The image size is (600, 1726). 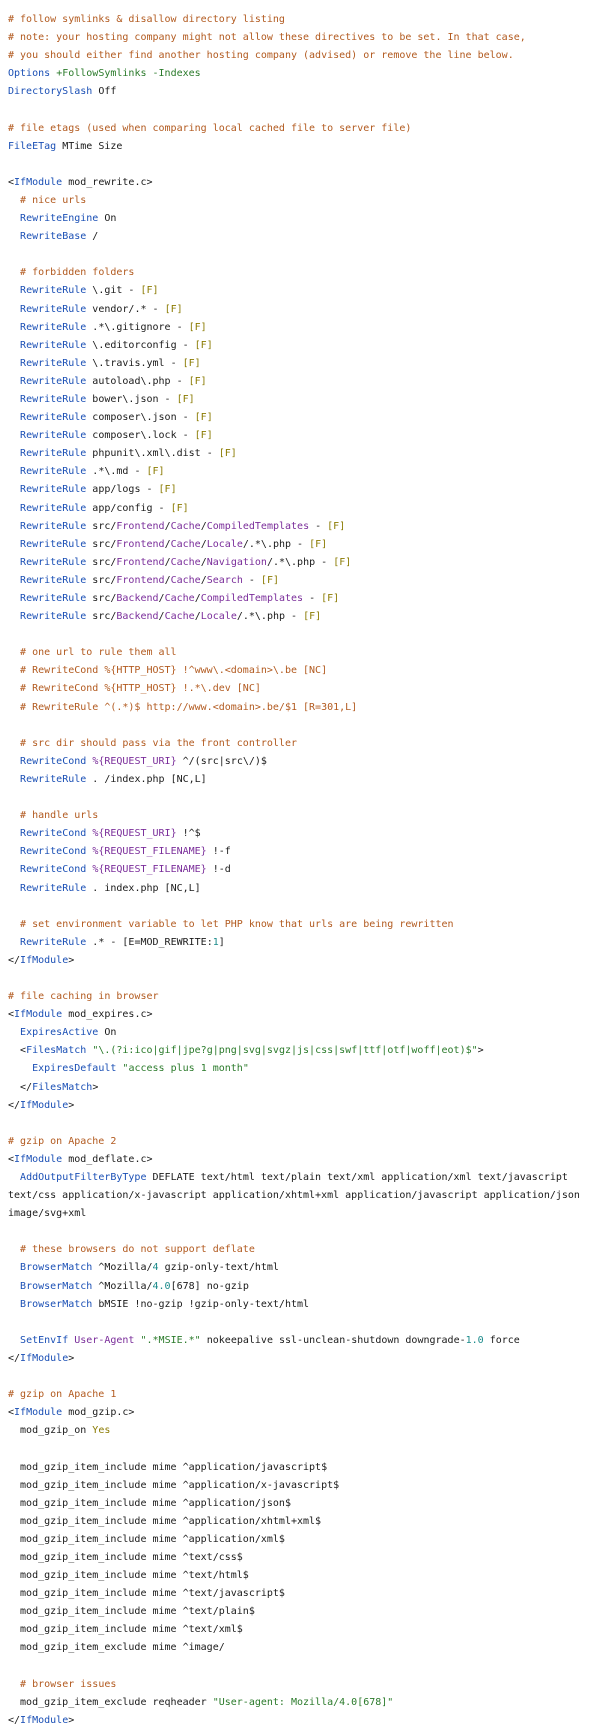 What do you see at coordinates (300, 454) in the screenshot?
I see `code-line: RewriteRule phpunit\.xml\.dist - [F]` at bounding box center [300, 454].